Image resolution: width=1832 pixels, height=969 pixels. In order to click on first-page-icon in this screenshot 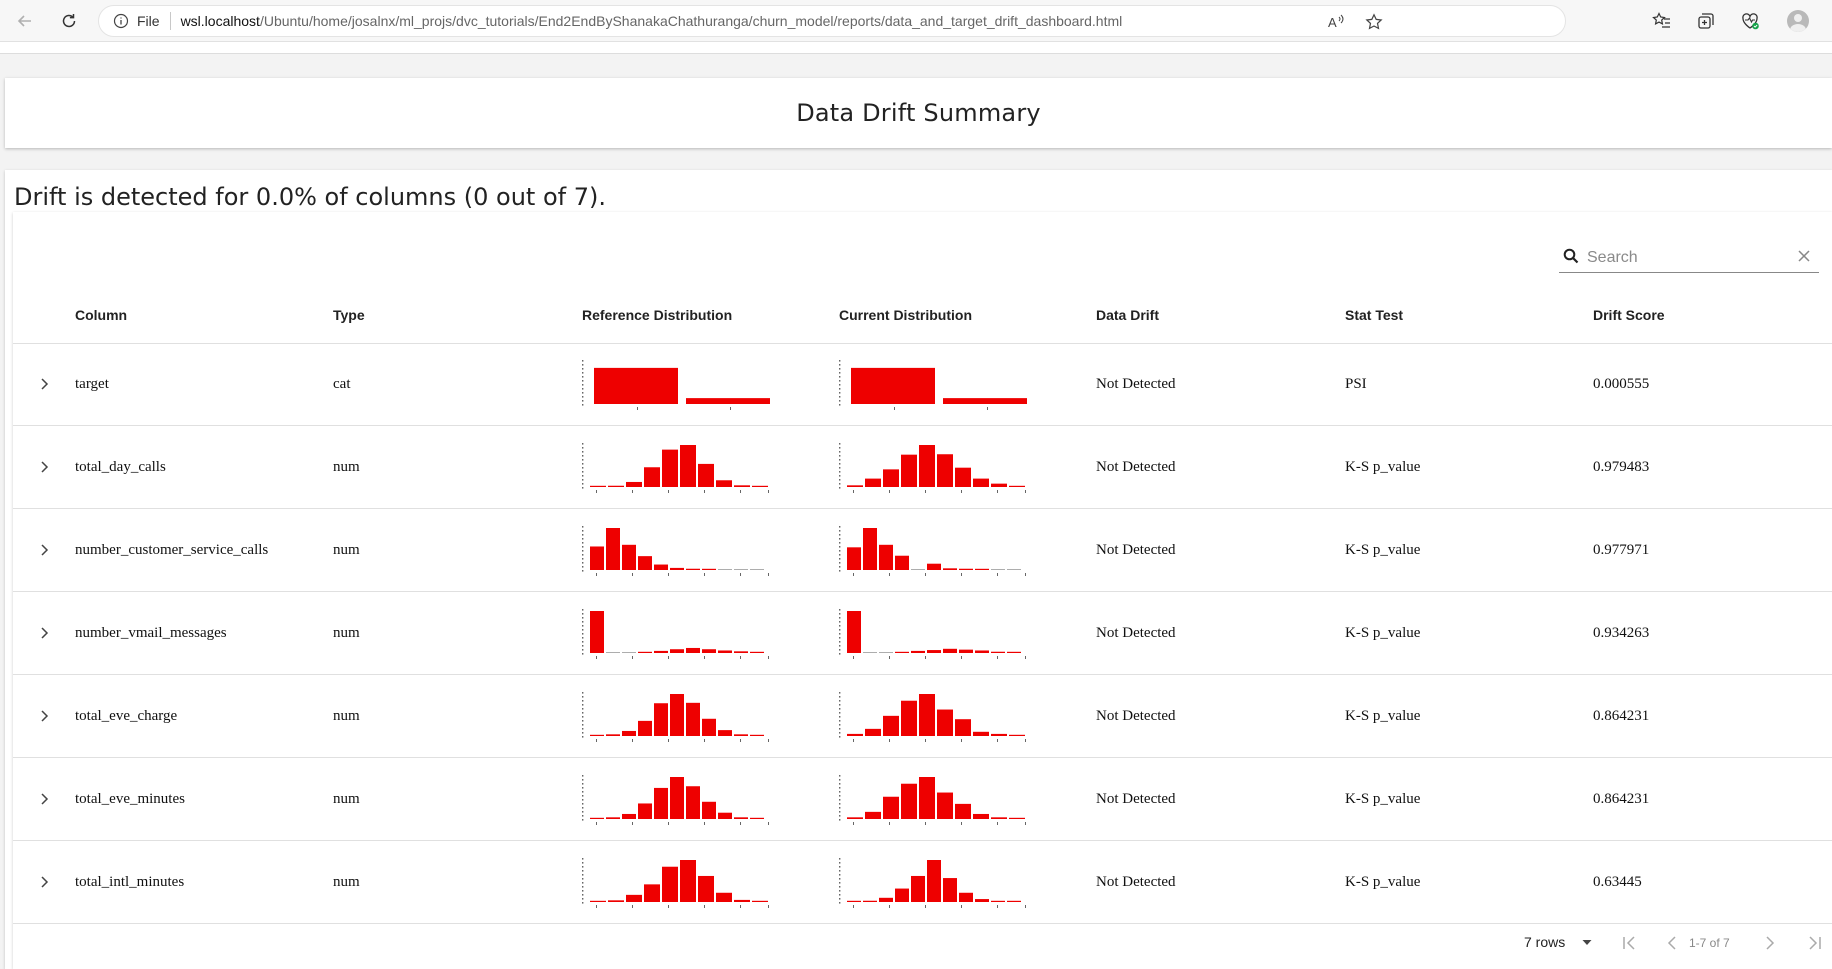, I will do `click(1629, 943)`.